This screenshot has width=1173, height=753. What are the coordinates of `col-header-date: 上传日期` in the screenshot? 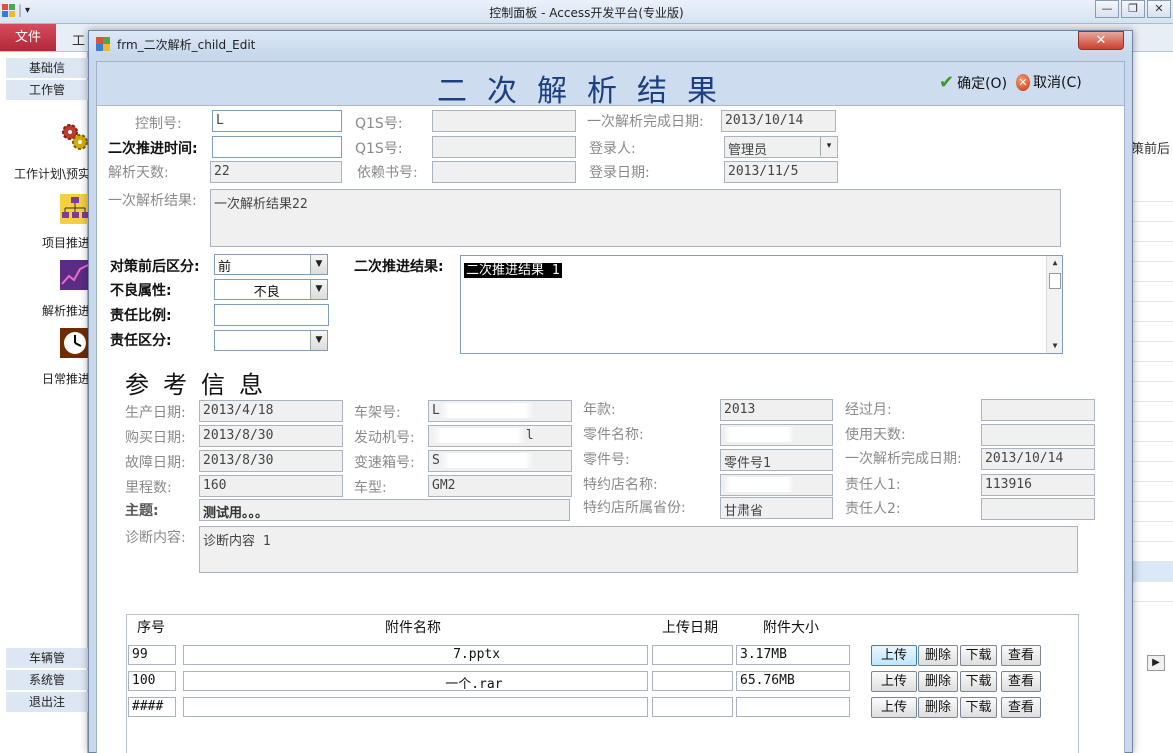 It's located at (690, 628).